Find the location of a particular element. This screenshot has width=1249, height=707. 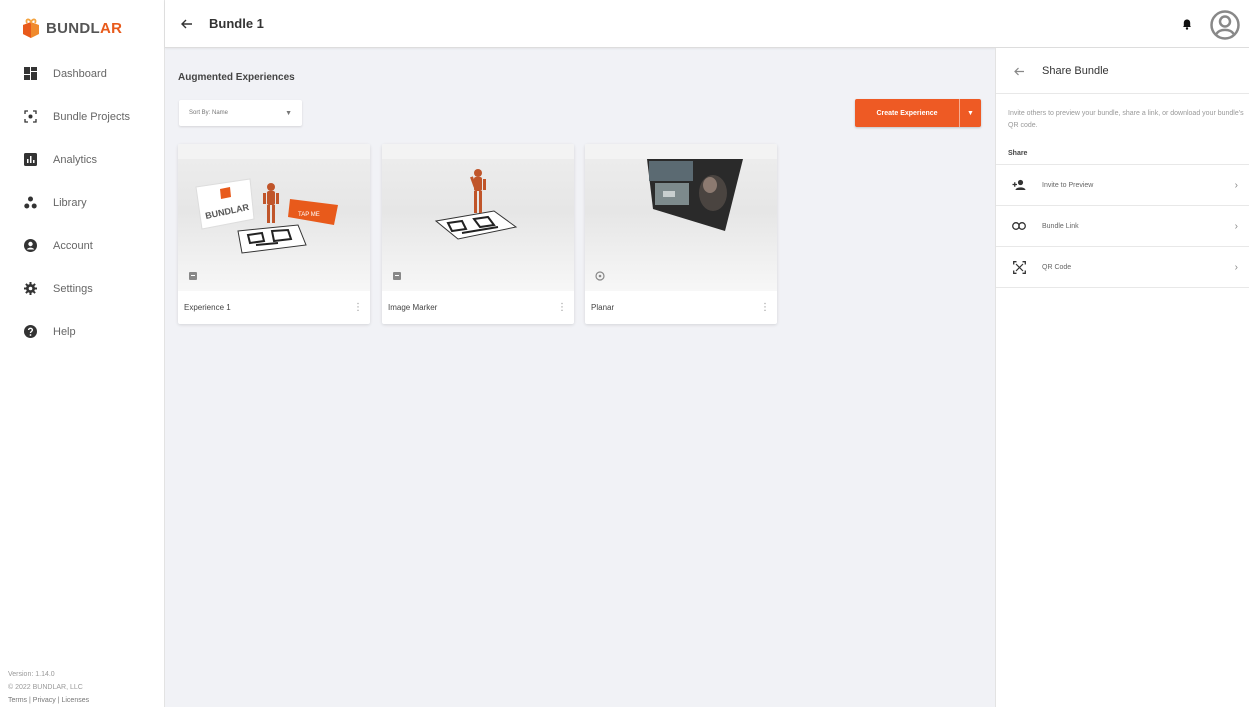

share-option-label: Invite to Preview is located at coordinates (1068, 185).